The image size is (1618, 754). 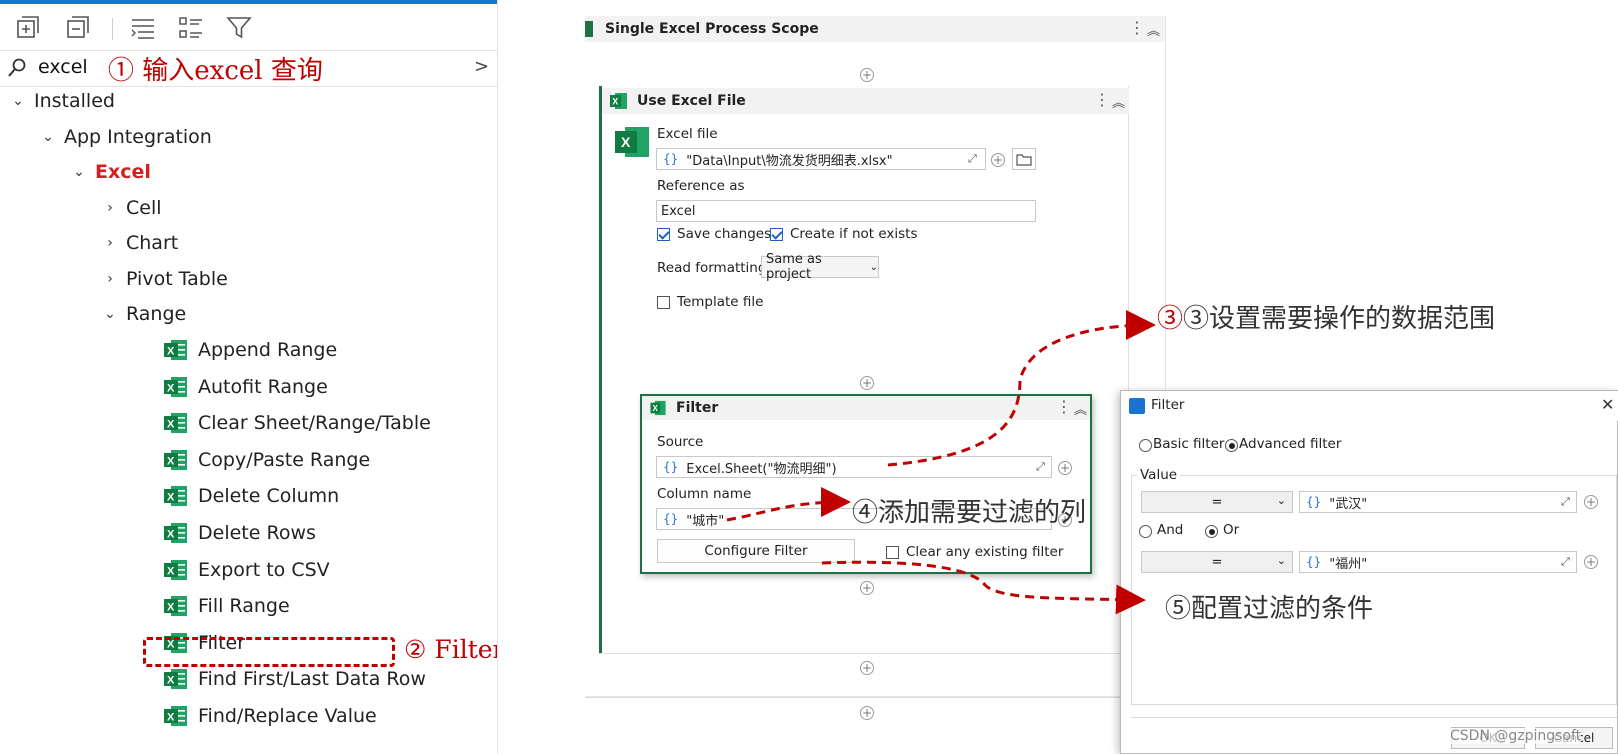 I want to click on annotation-arrows, so click(x=941, y=462).